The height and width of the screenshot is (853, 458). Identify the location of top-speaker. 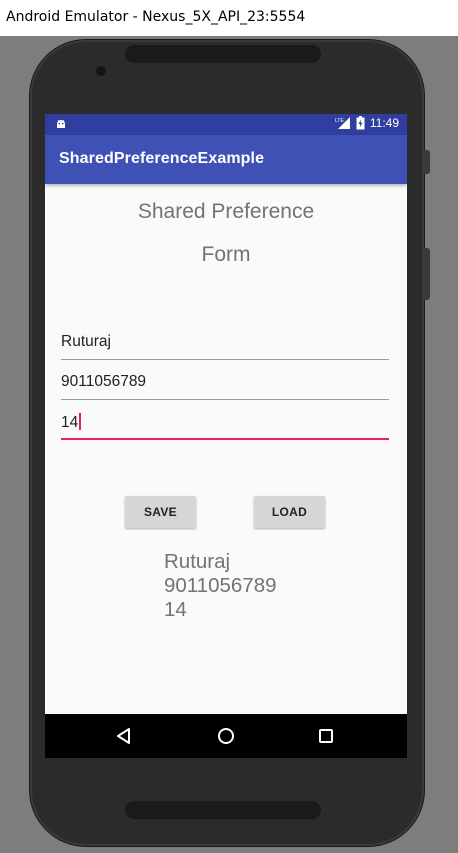
(223, 54).